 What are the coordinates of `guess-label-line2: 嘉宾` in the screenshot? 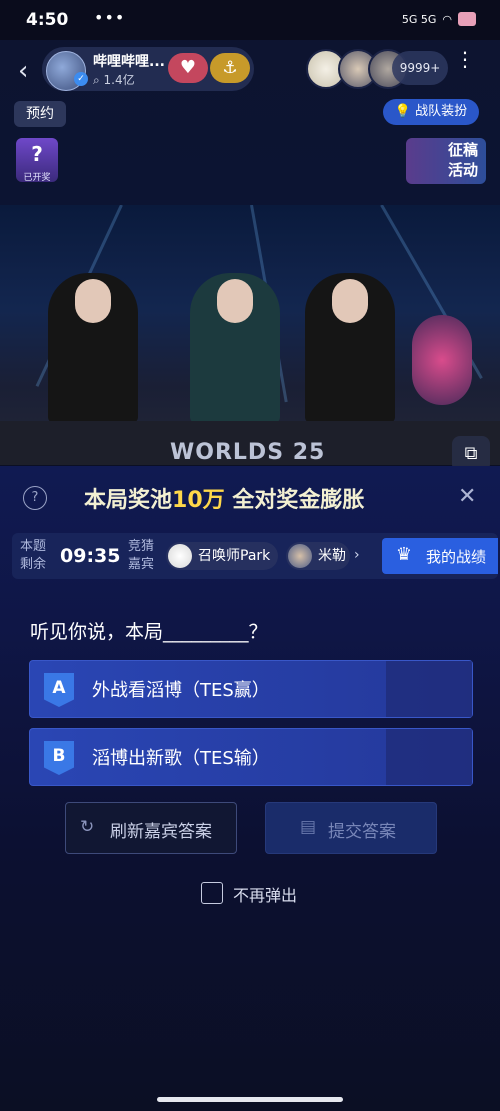 It's located at (141, 564).